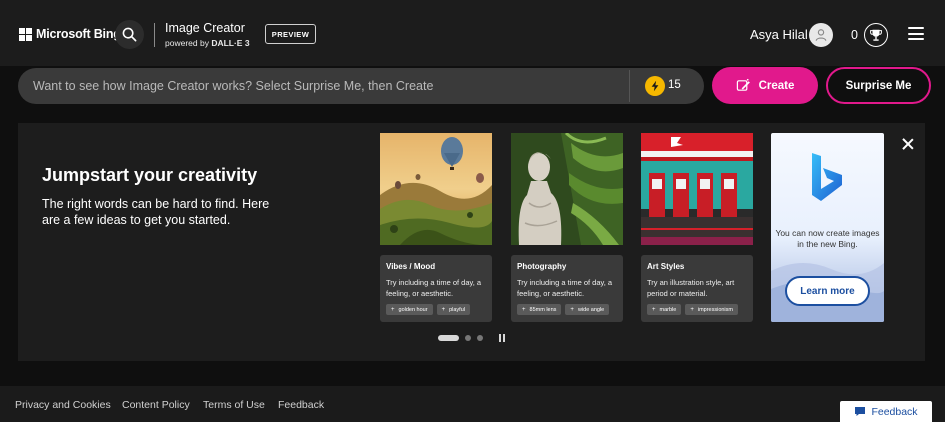 This screenshot has width=945, height=422. What do you see at coordinates (860, 411) in the screenshot?
I see `feedback-icon` at bounding box center [860, 411].